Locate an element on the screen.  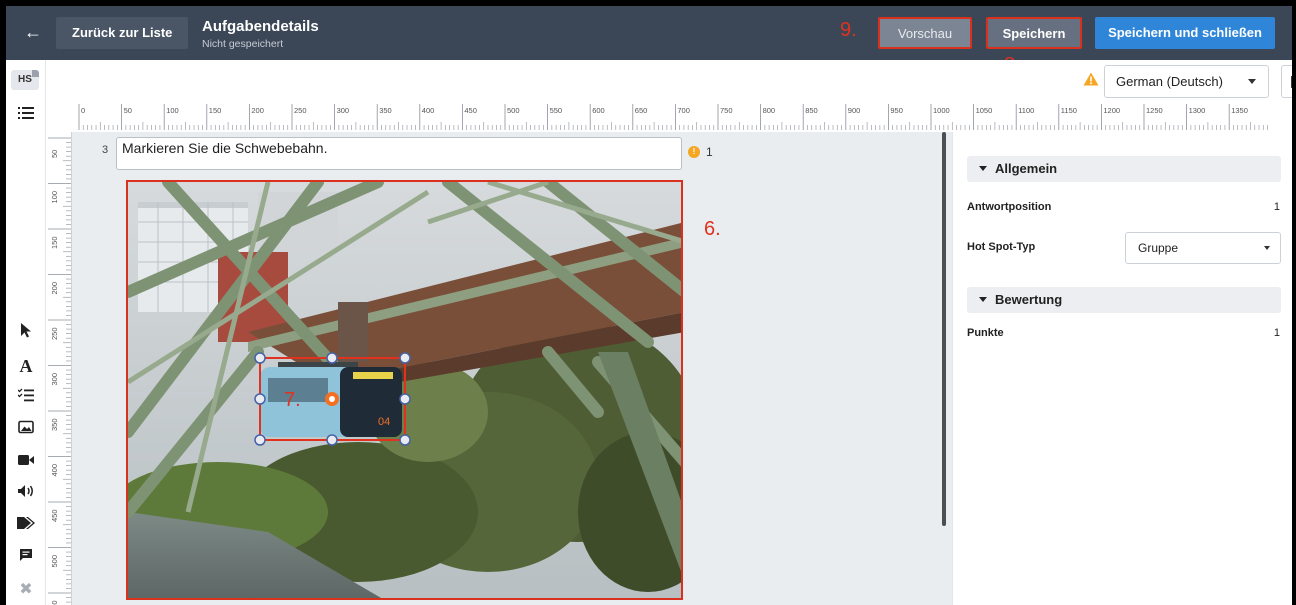
pointer-icon is located at coordinates (26, 334).